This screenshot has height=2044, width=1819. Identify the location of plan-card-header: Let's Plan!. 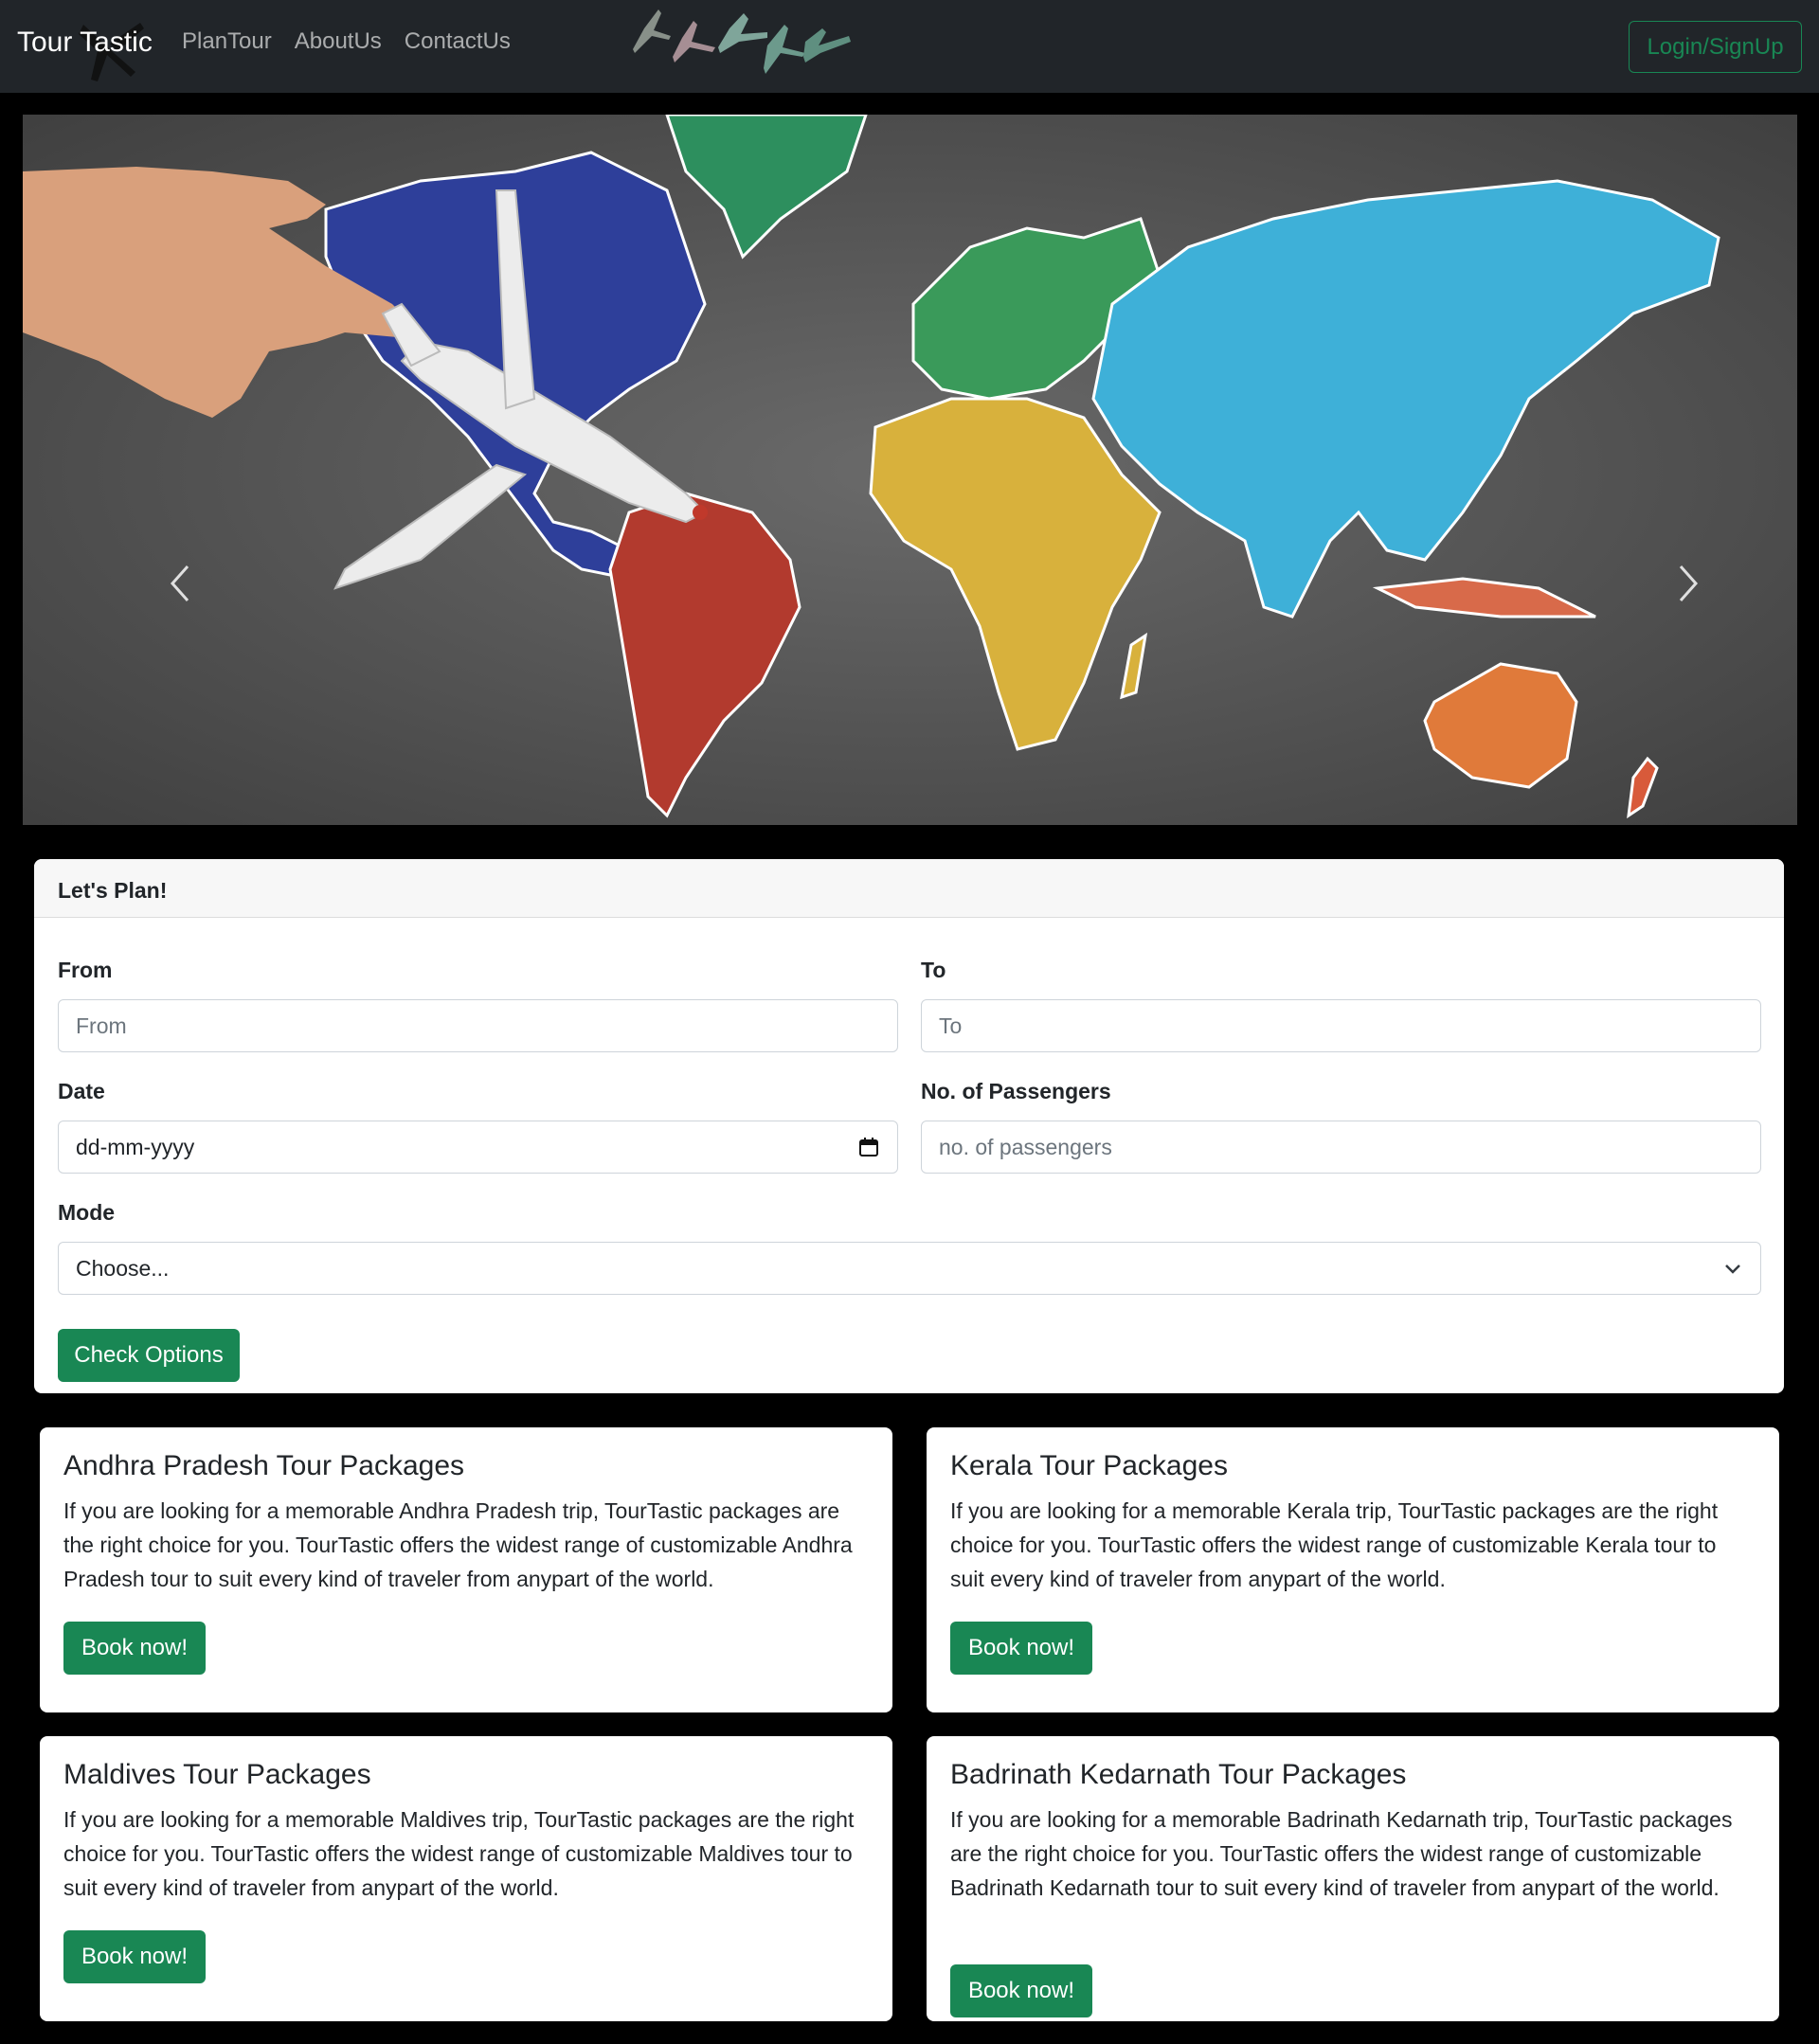
(909, 888).